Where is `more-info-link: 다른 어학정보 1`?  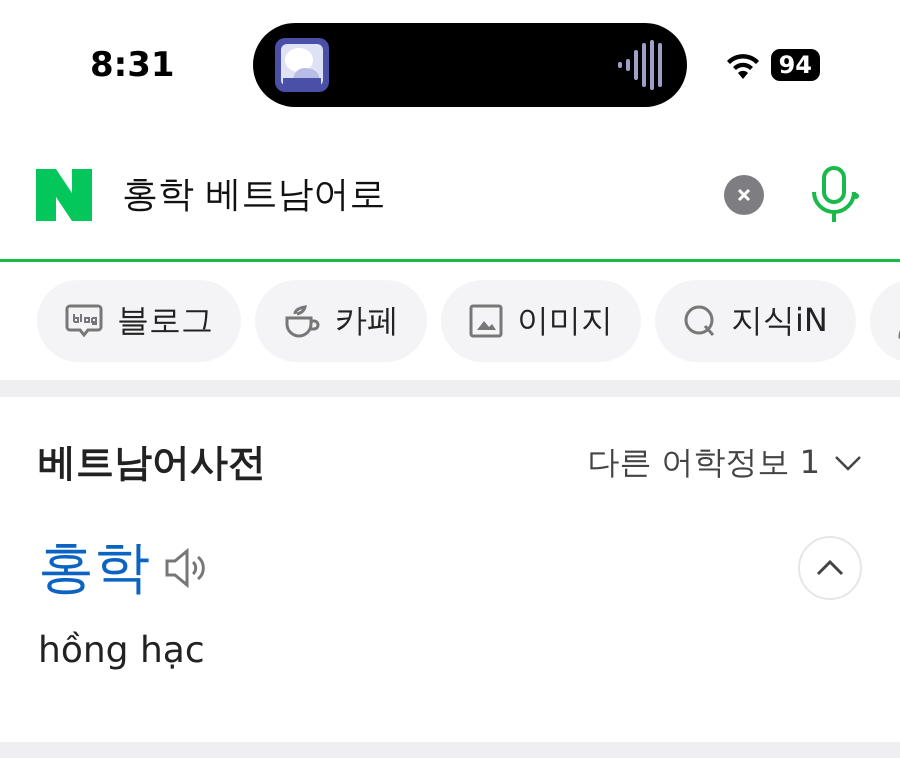 more-info-link: 다른 어학정보 1 is located at coordinates (724, 462).